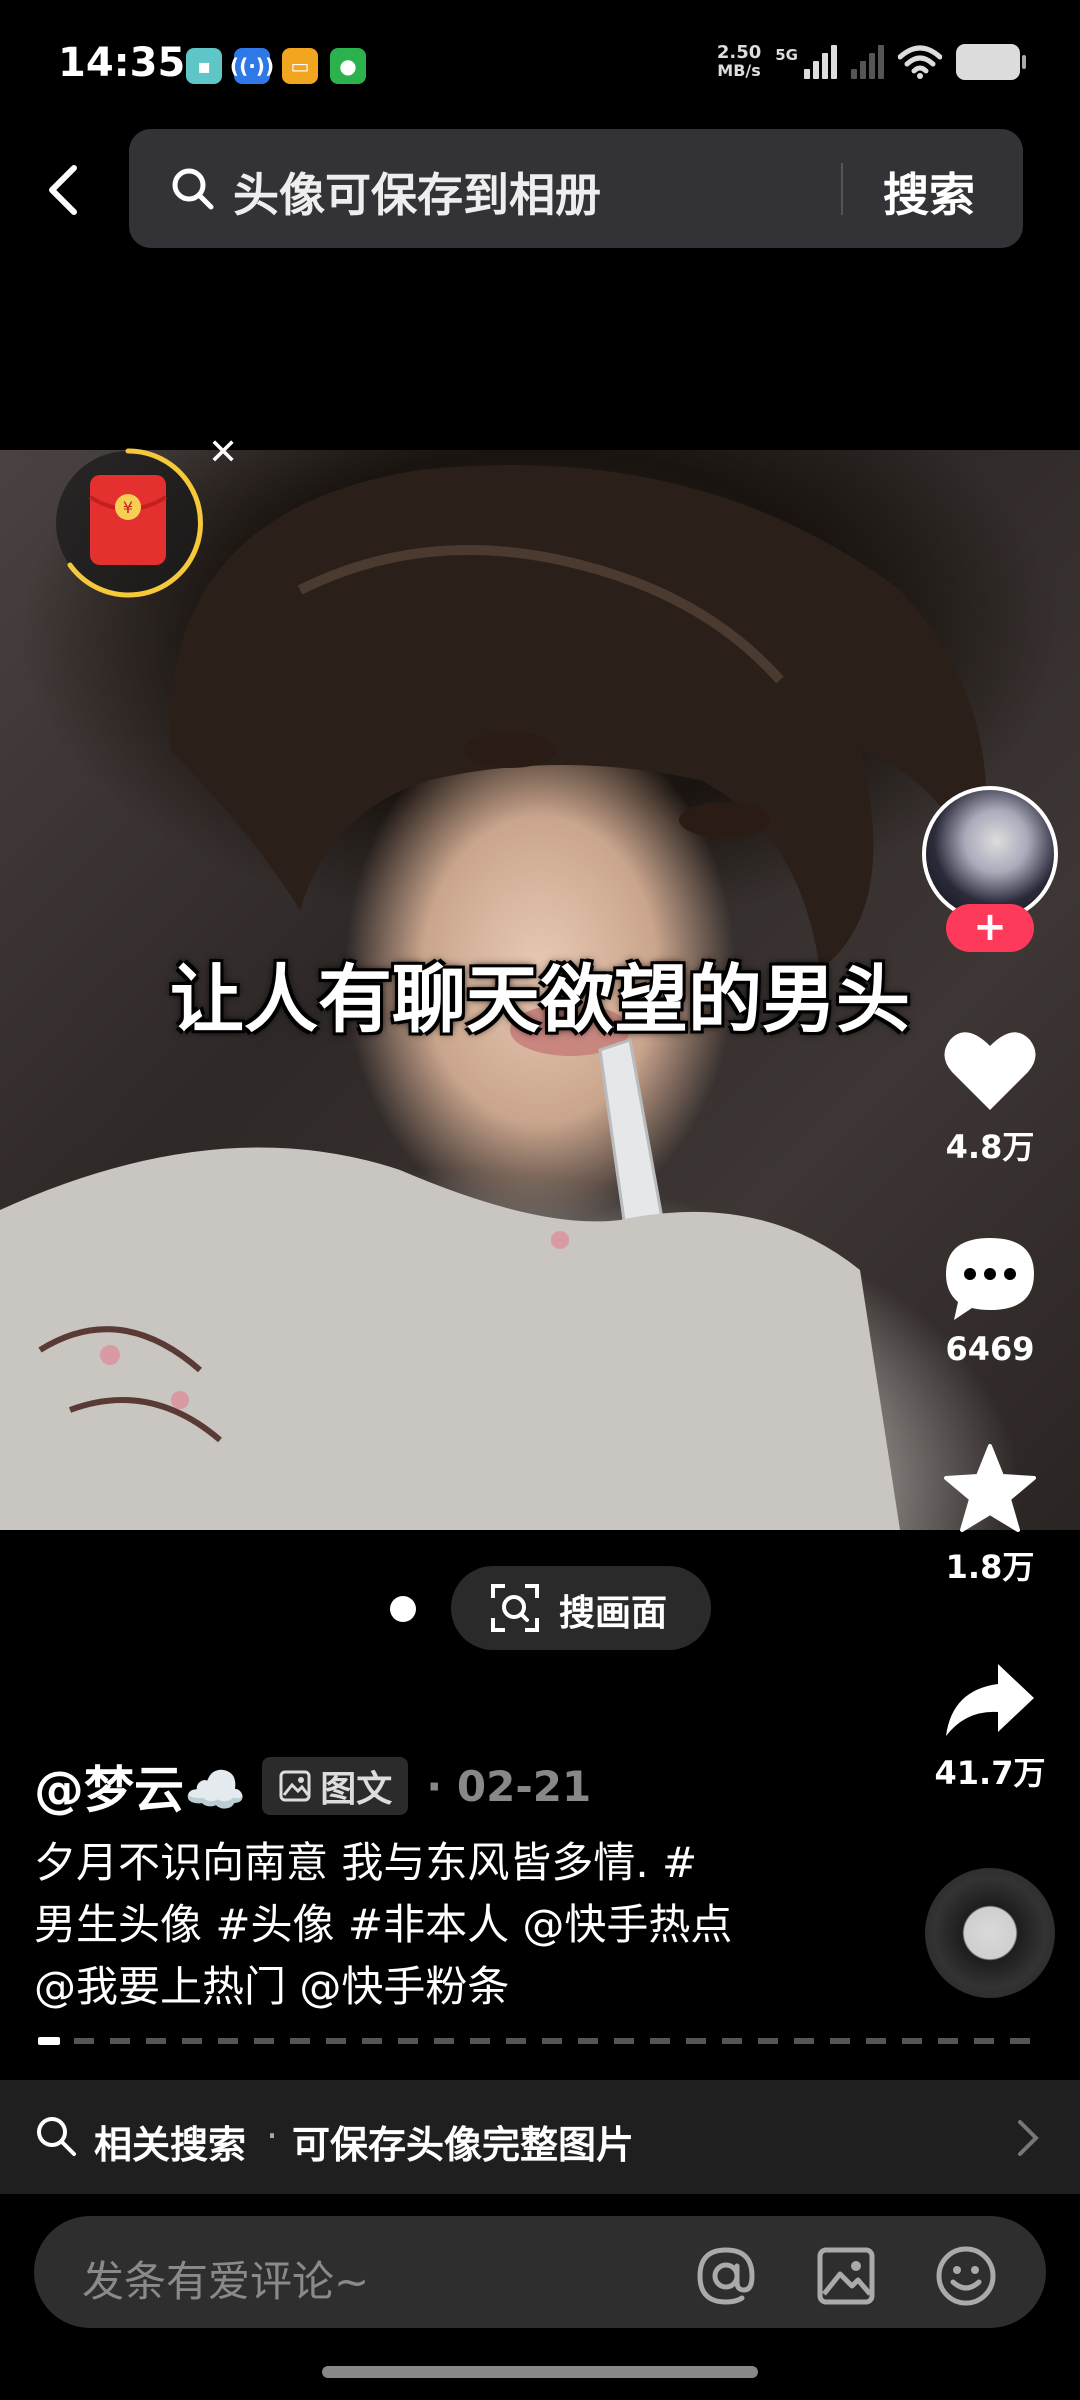 This screenshot has height=2400, width=1080. Describe the element at coordinates (990, 1147) in the screenshot. I see `like-count: 4.8万` at that location.